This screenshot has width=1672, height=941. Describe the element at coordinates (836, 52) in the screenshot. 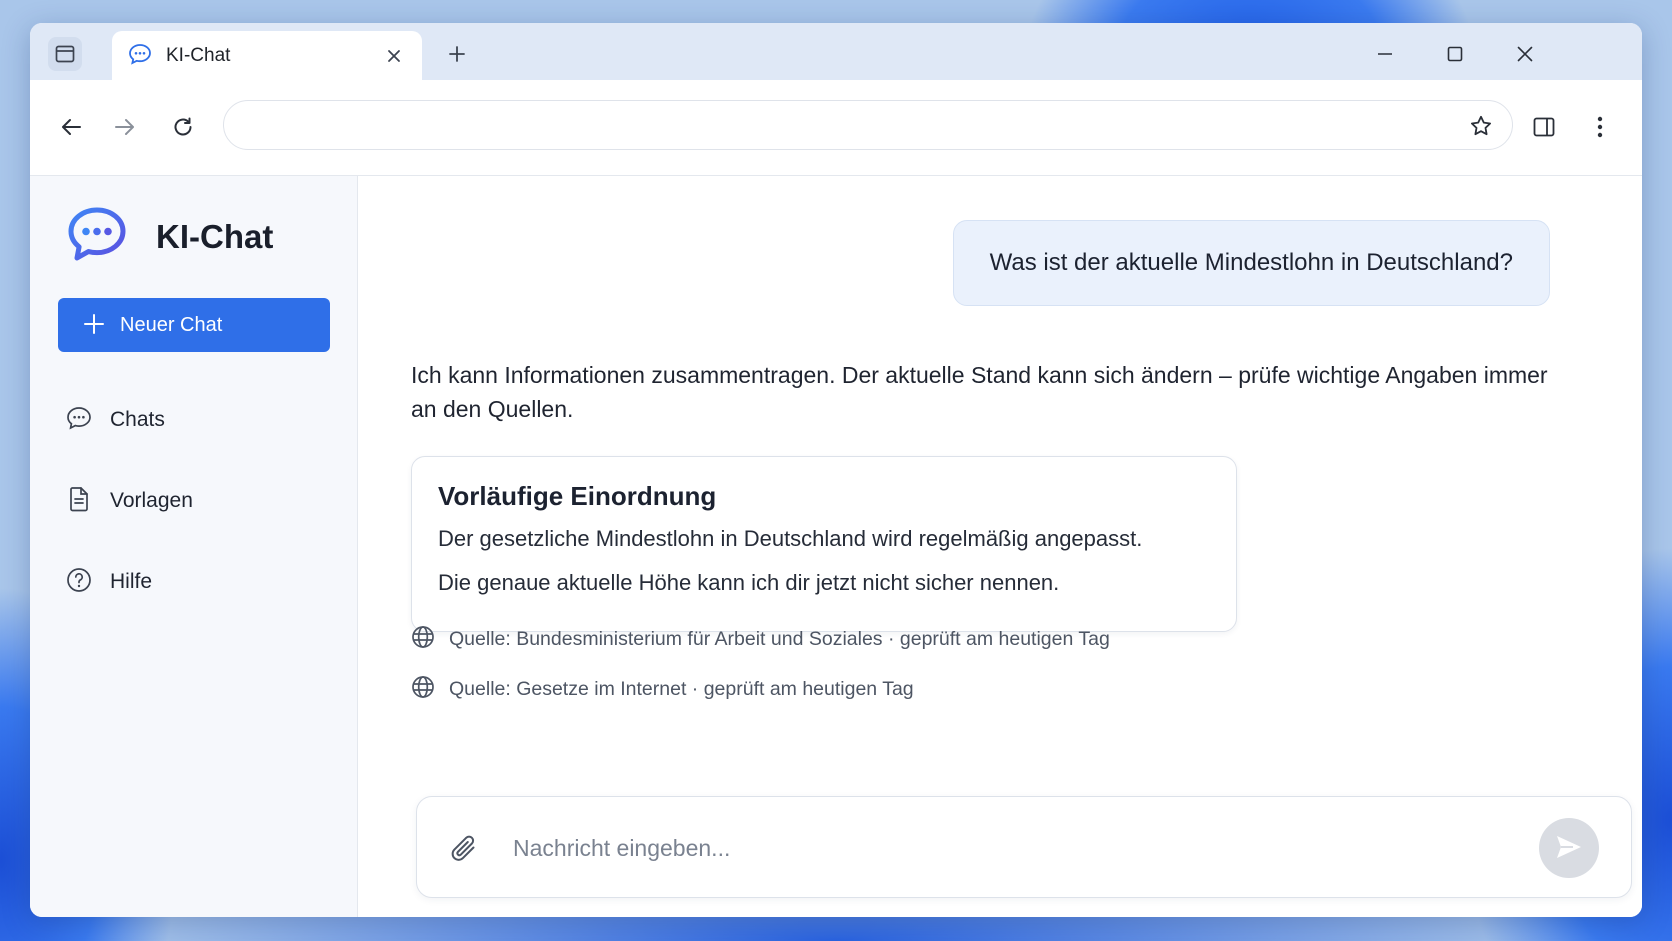

I see `title-bar: KI-Chat` at that location.